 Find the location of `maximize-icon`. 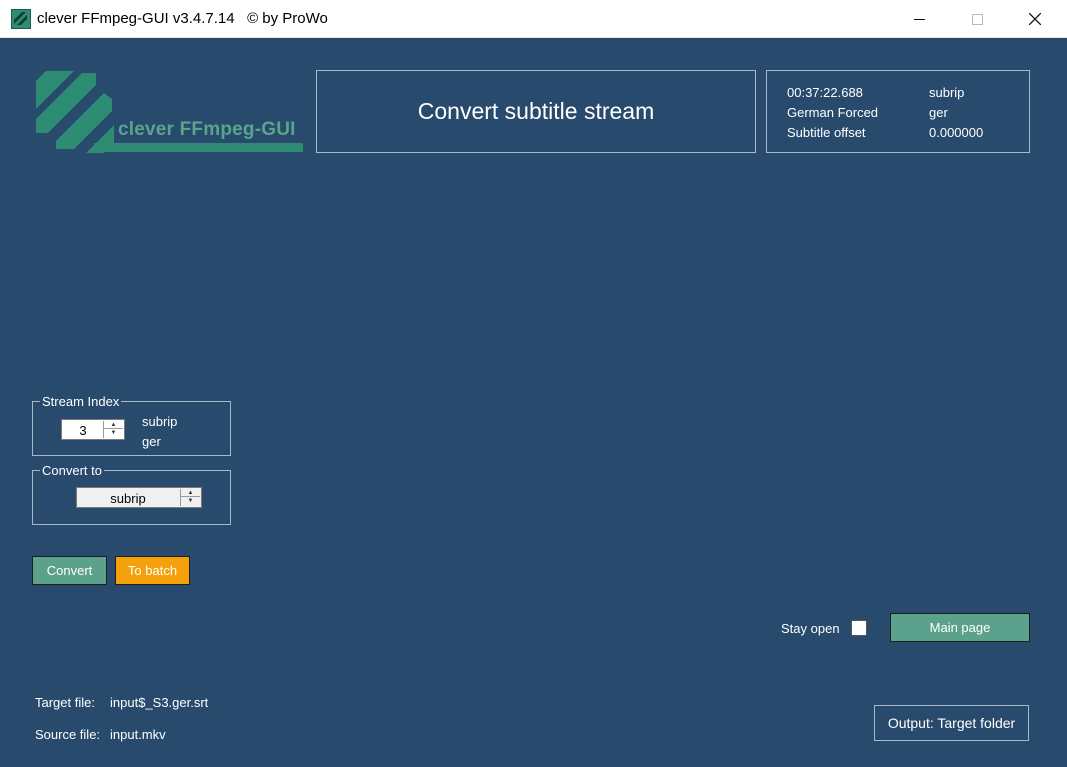

maximize-icon is located at coordinates (977, 19).